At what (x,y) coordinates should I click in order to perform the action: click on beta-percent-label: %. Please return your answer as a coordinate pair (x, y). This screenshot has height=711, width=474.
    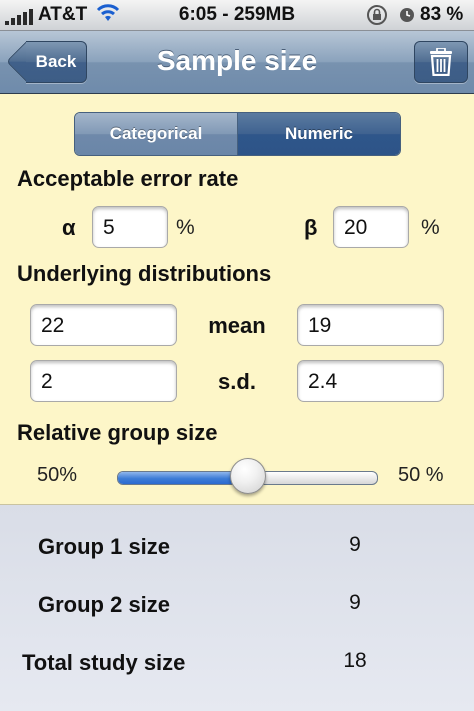
    Looking at the image, I should click on (430, 227).